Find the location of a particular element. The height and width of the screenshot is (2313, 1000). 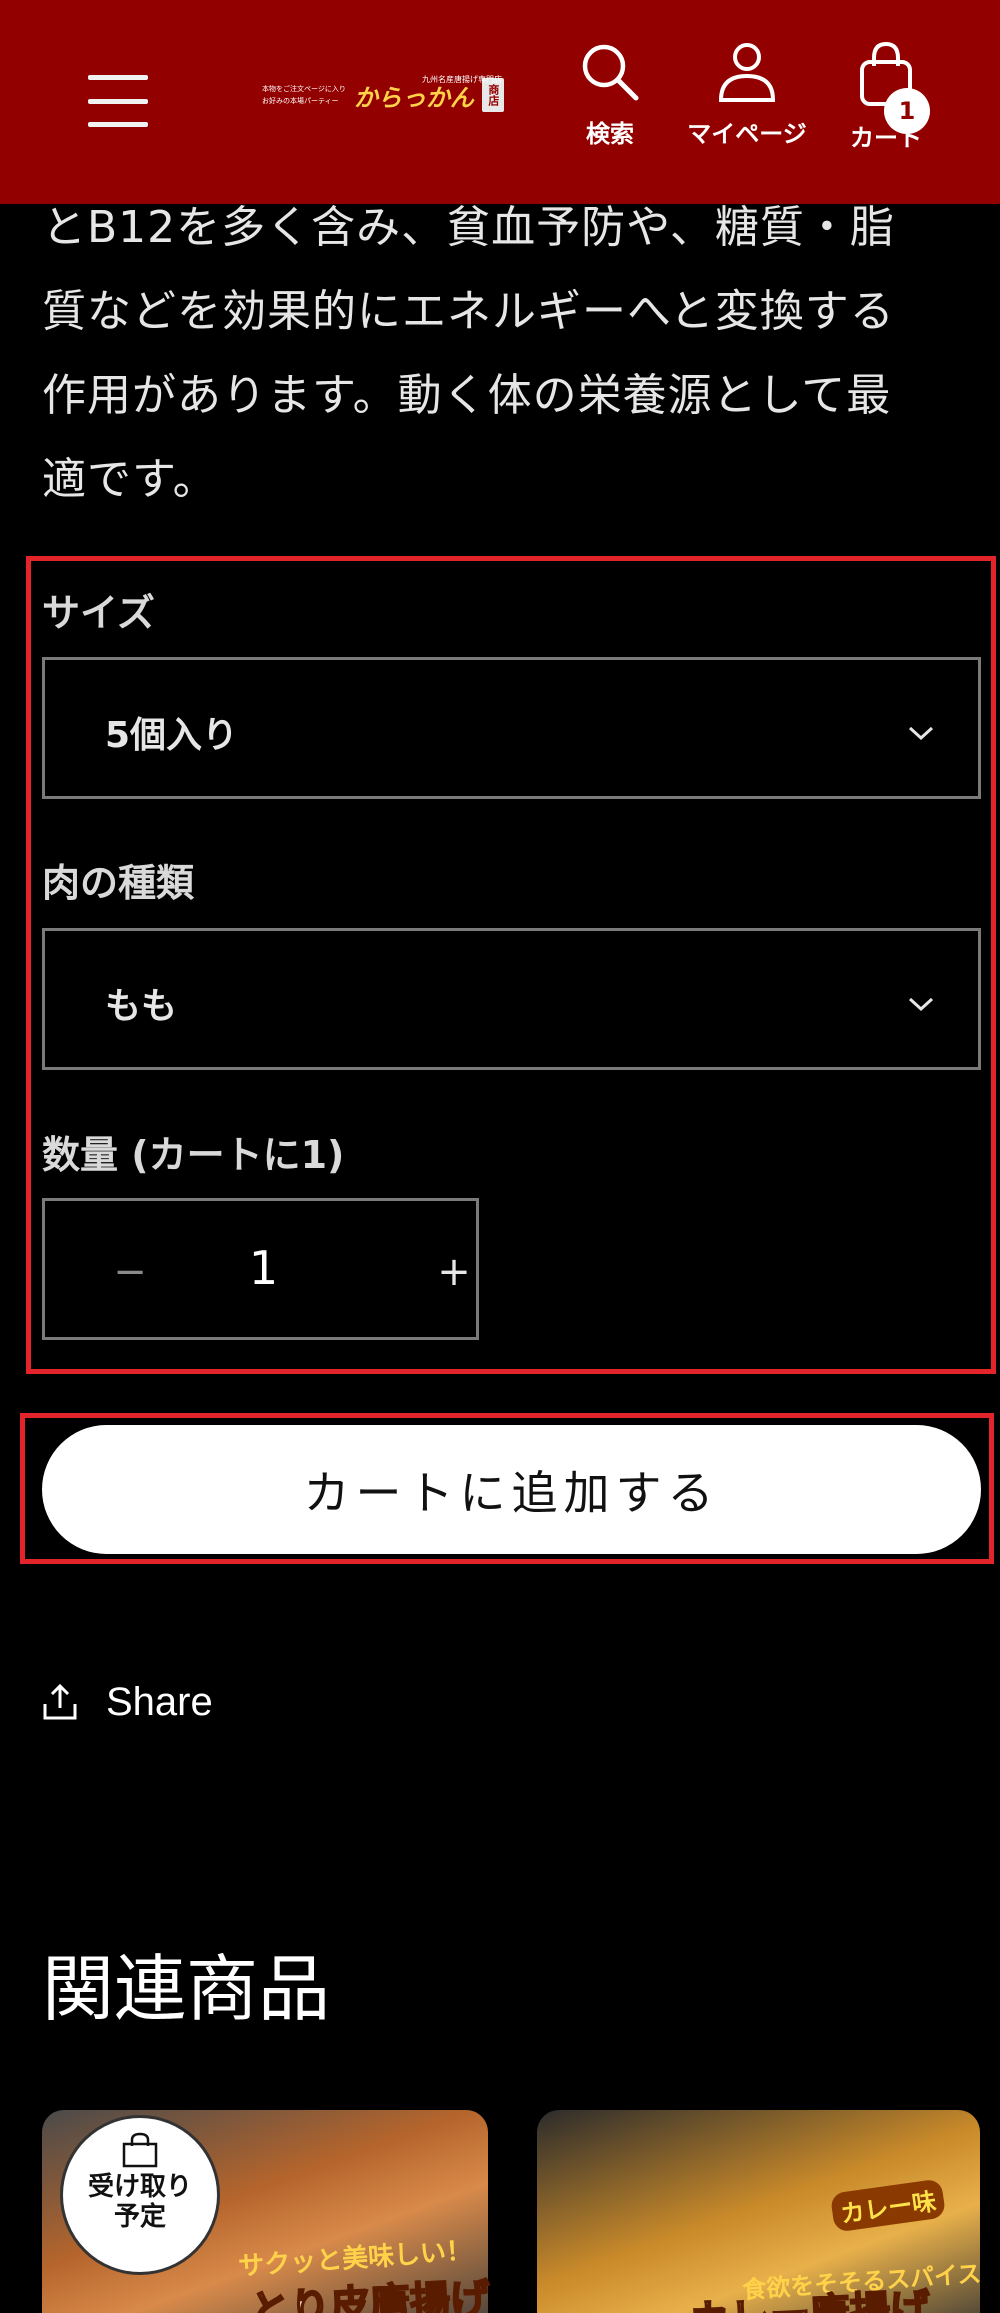

account-label: マイページ is located at coordinates (747, 134).